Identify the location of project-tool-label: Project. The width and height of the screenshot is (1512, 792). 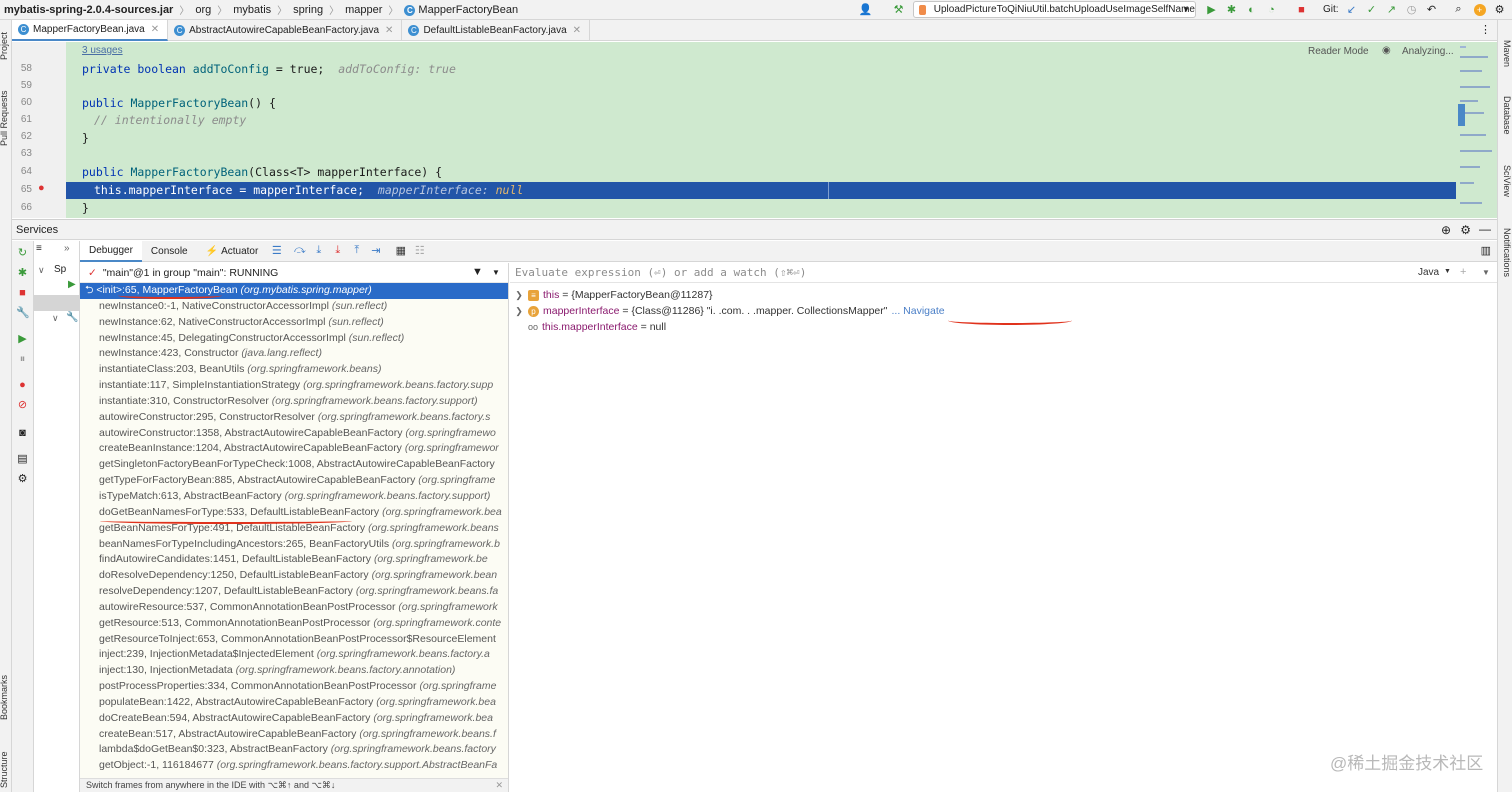
(4, 46).